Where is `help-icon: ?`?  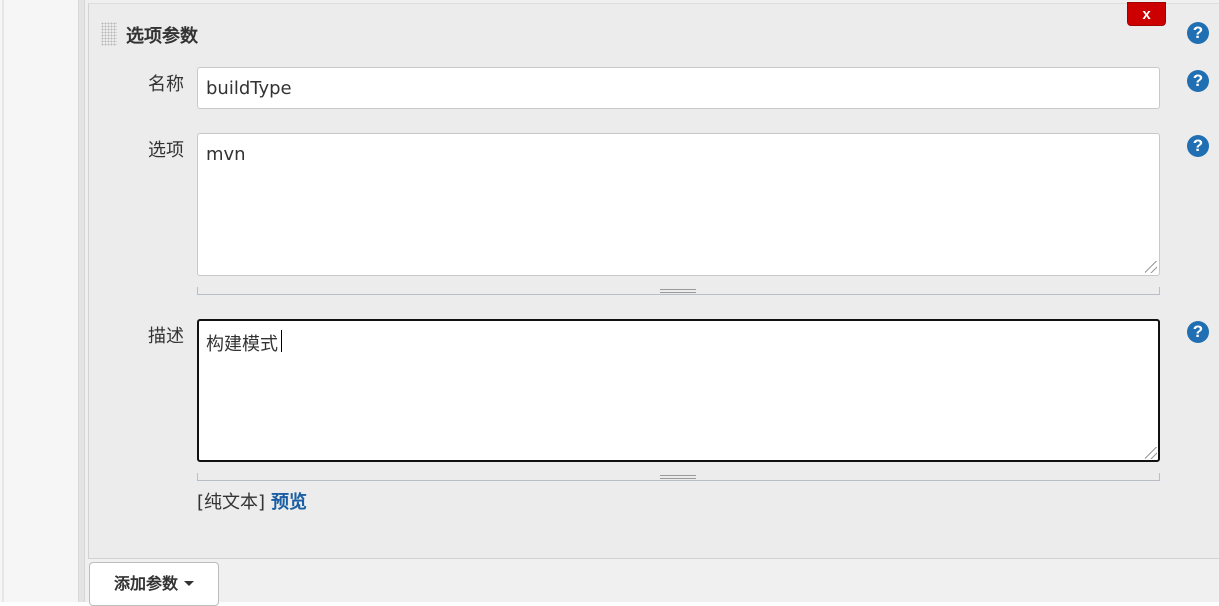
help-icon: ? is located at coordinates (1198, 33).